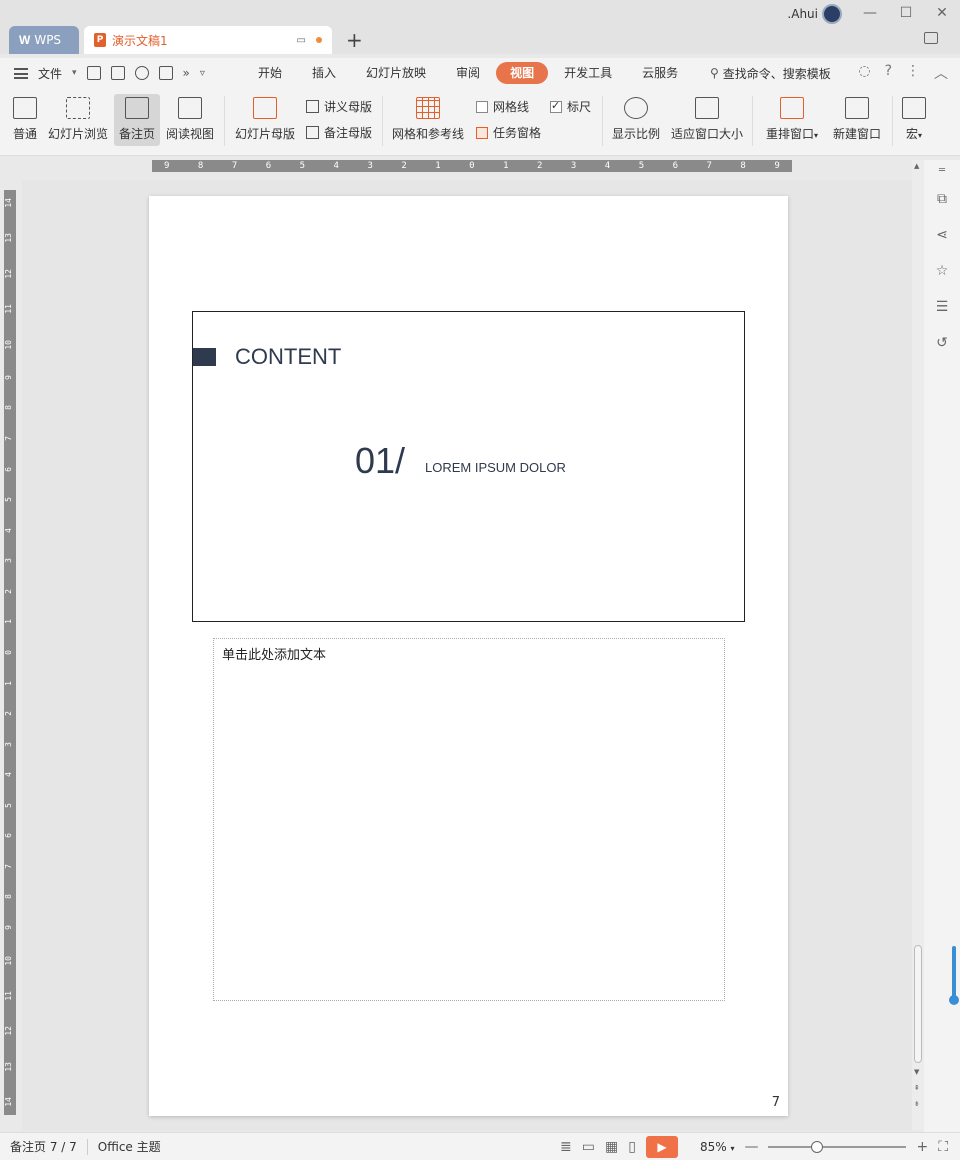  What do you see at coordinates (931, 38) in the screenshot?
I see `window-layout-icon` at bounding box center [931, 38].